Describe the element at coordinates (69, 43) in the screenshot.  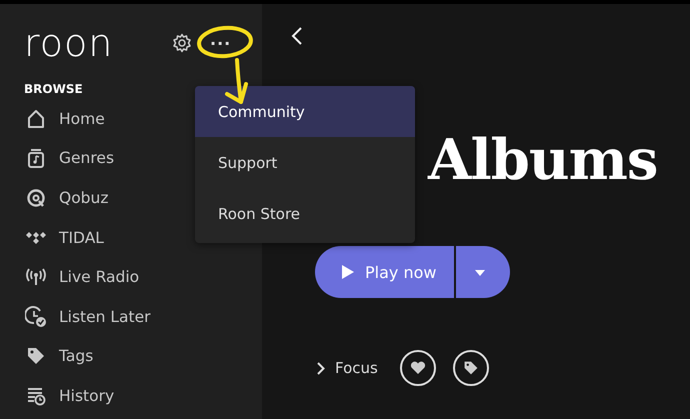
I see `logo: roon` at that location.